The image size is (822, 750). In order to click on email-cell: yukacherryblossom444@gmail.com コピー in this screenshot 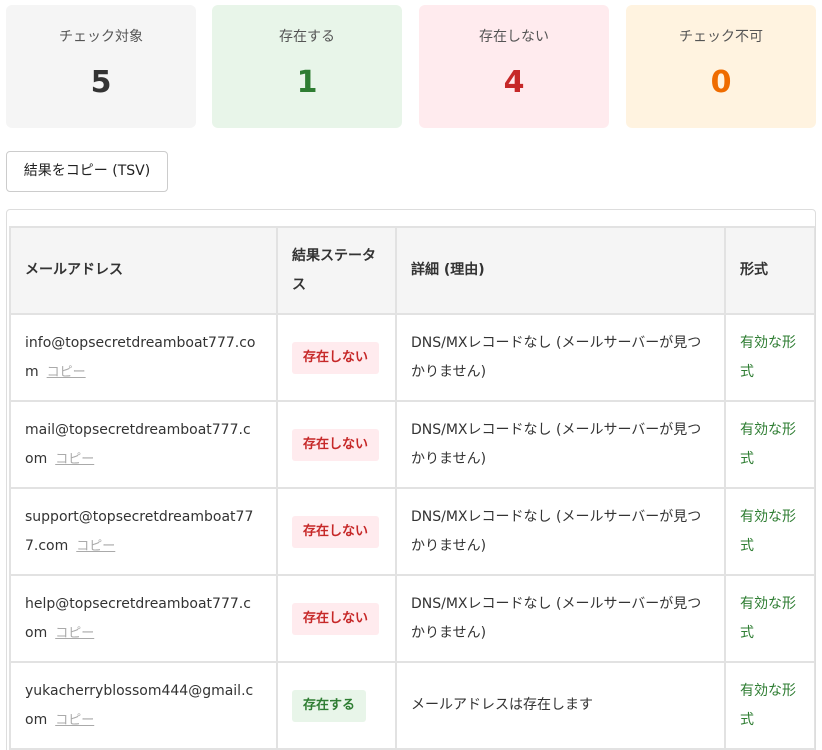, I will do `click(143, 705)`.